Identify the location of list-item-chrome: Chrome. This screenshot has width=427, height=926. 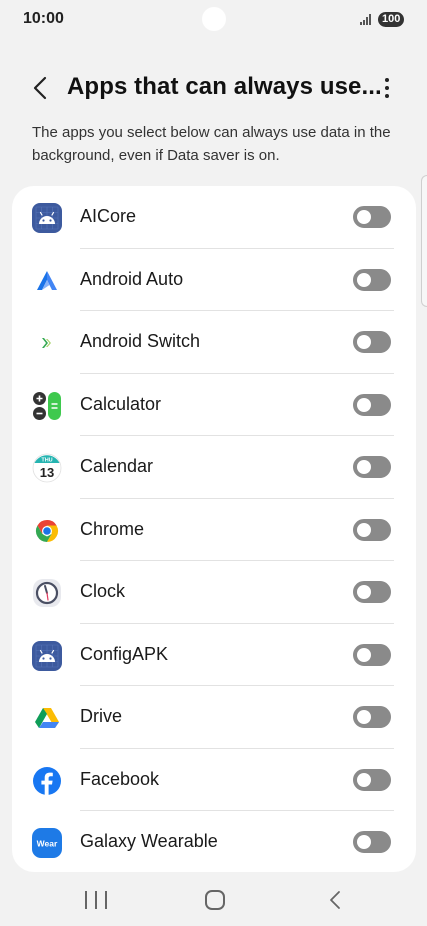
(214, 530).